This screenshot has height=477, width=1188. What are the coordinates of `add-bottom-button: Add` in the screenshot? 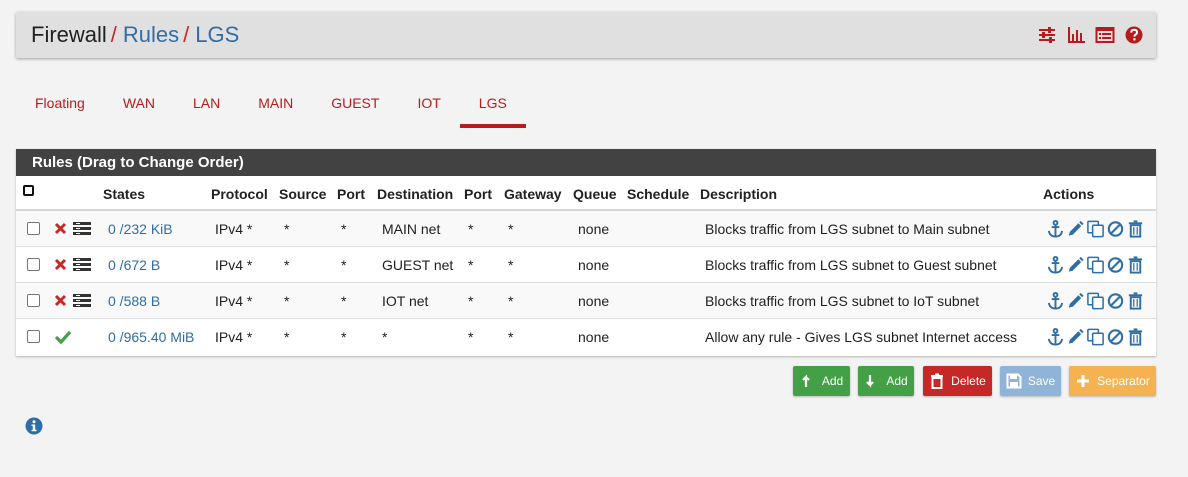 It's located at (886, 381).